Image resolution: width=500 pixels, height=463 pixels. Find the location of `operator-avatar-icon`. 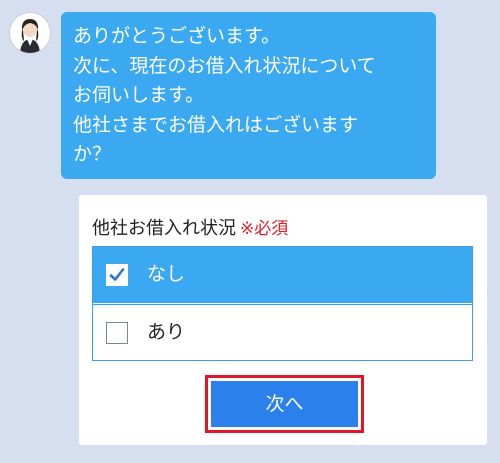

operator-avatar-icon is located at coordinates (30, 33).